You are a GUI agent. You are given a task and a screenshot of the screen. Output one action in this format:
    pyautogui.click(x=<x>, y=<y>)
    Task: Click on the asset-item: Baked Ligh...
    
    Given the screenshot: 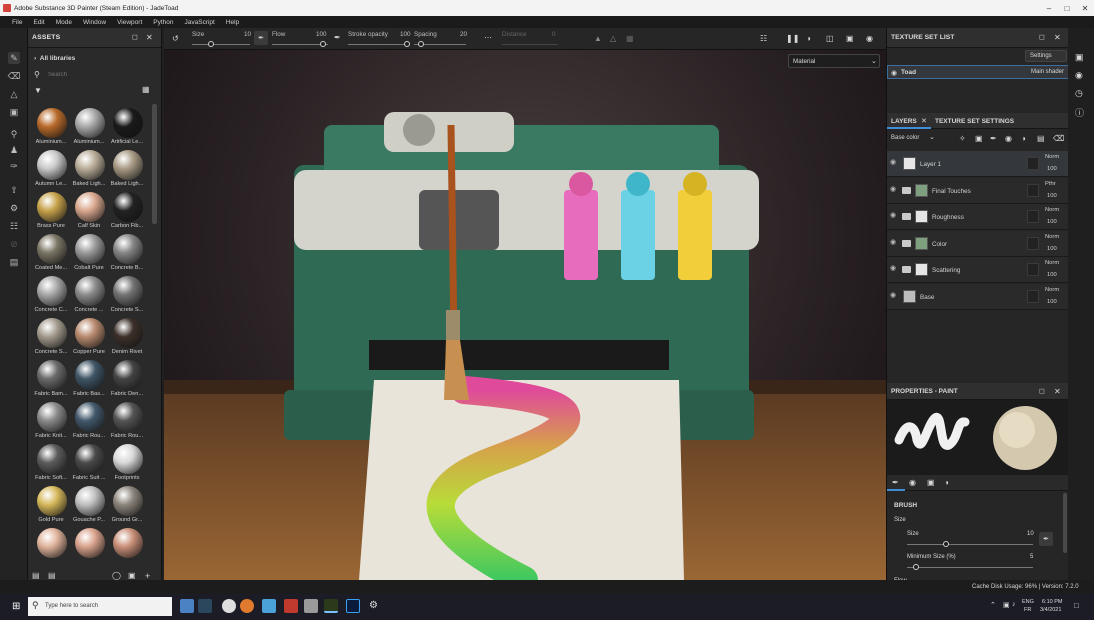 What is the action you would take?
    pyautogui.click(x=127, y=170)
    